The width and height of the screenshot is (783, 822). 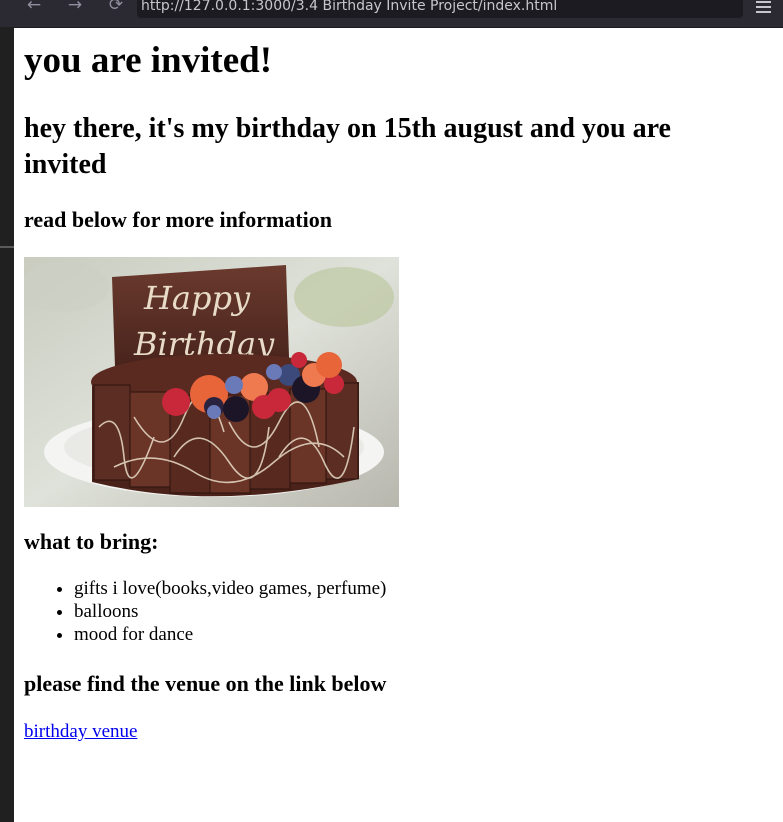 I want to click on reload-icon: ⟳, so click(x=116, y=9).